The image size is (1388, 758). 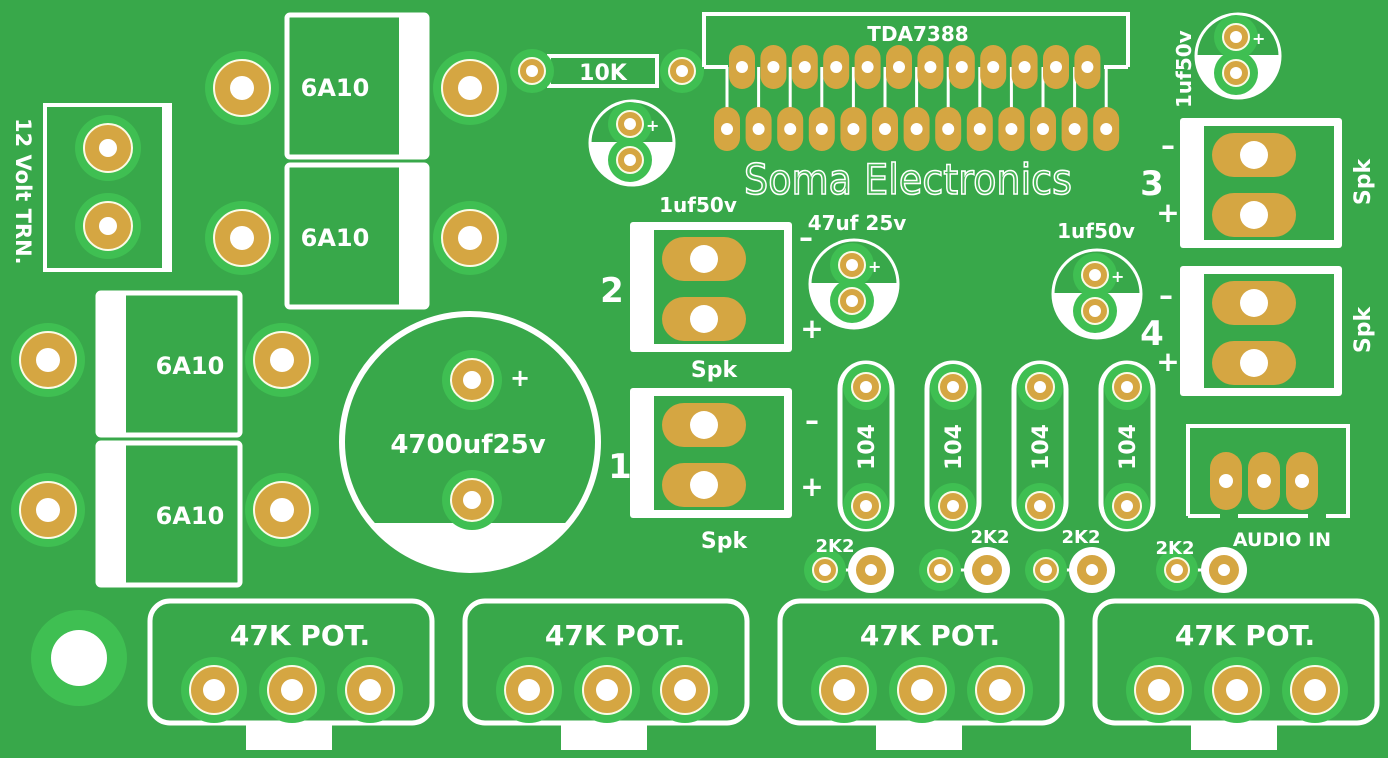 I want to click on capacitor-ceramic-4: 104, so click(x=1127, y=446).